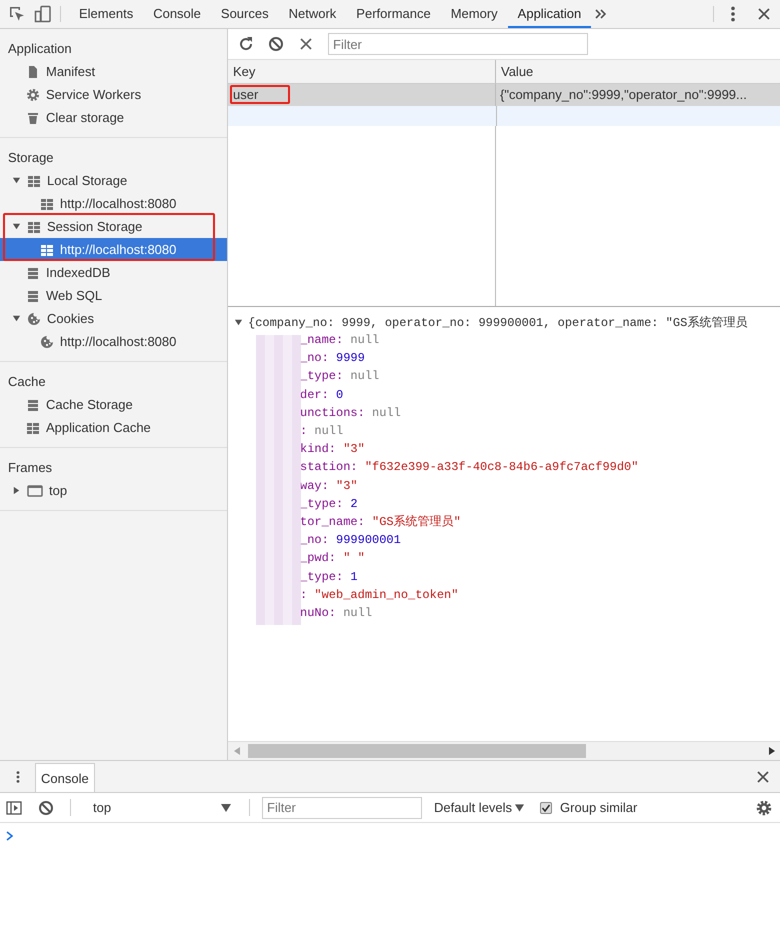 The width and height of the screenshot is (780, 952). Describe the element at coordinates (550, 14) in the screenshot. I see `panel-tab: Application` at that location.